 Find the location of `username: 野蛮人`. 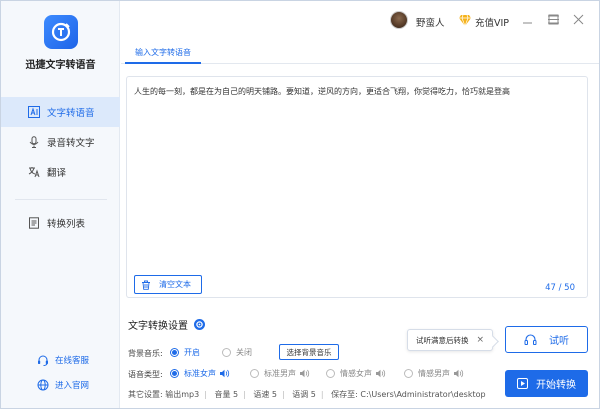

username: 野蛮人 is located at coordinates (430, 22).